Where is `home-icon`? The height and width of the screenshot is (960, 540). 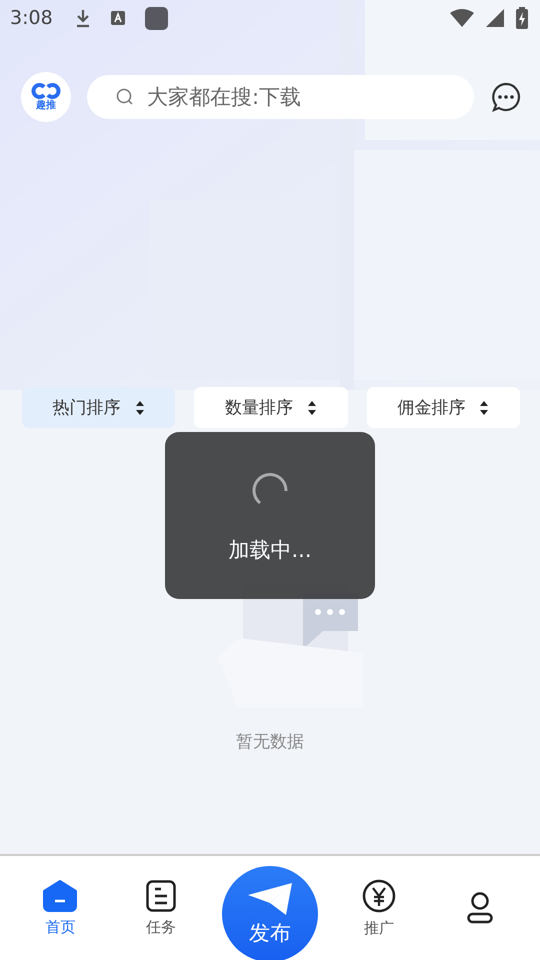
home-icon is located at coordinates (60, 896).